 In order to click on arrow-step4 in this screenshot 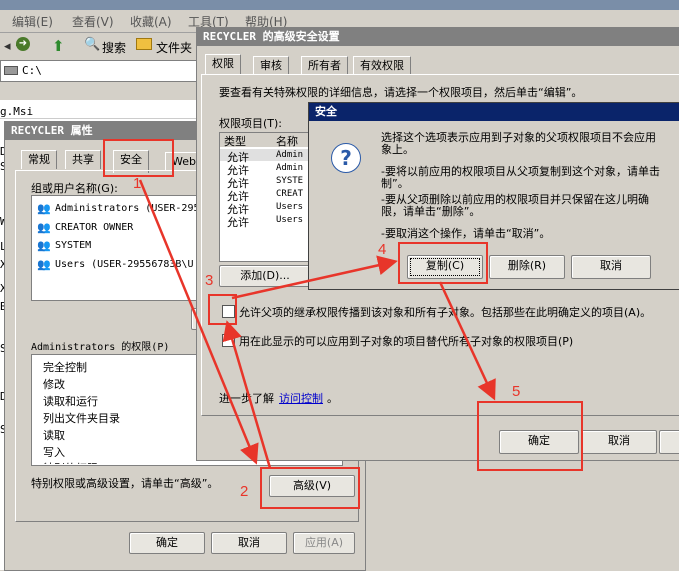, I will do `click(467, 341)`.